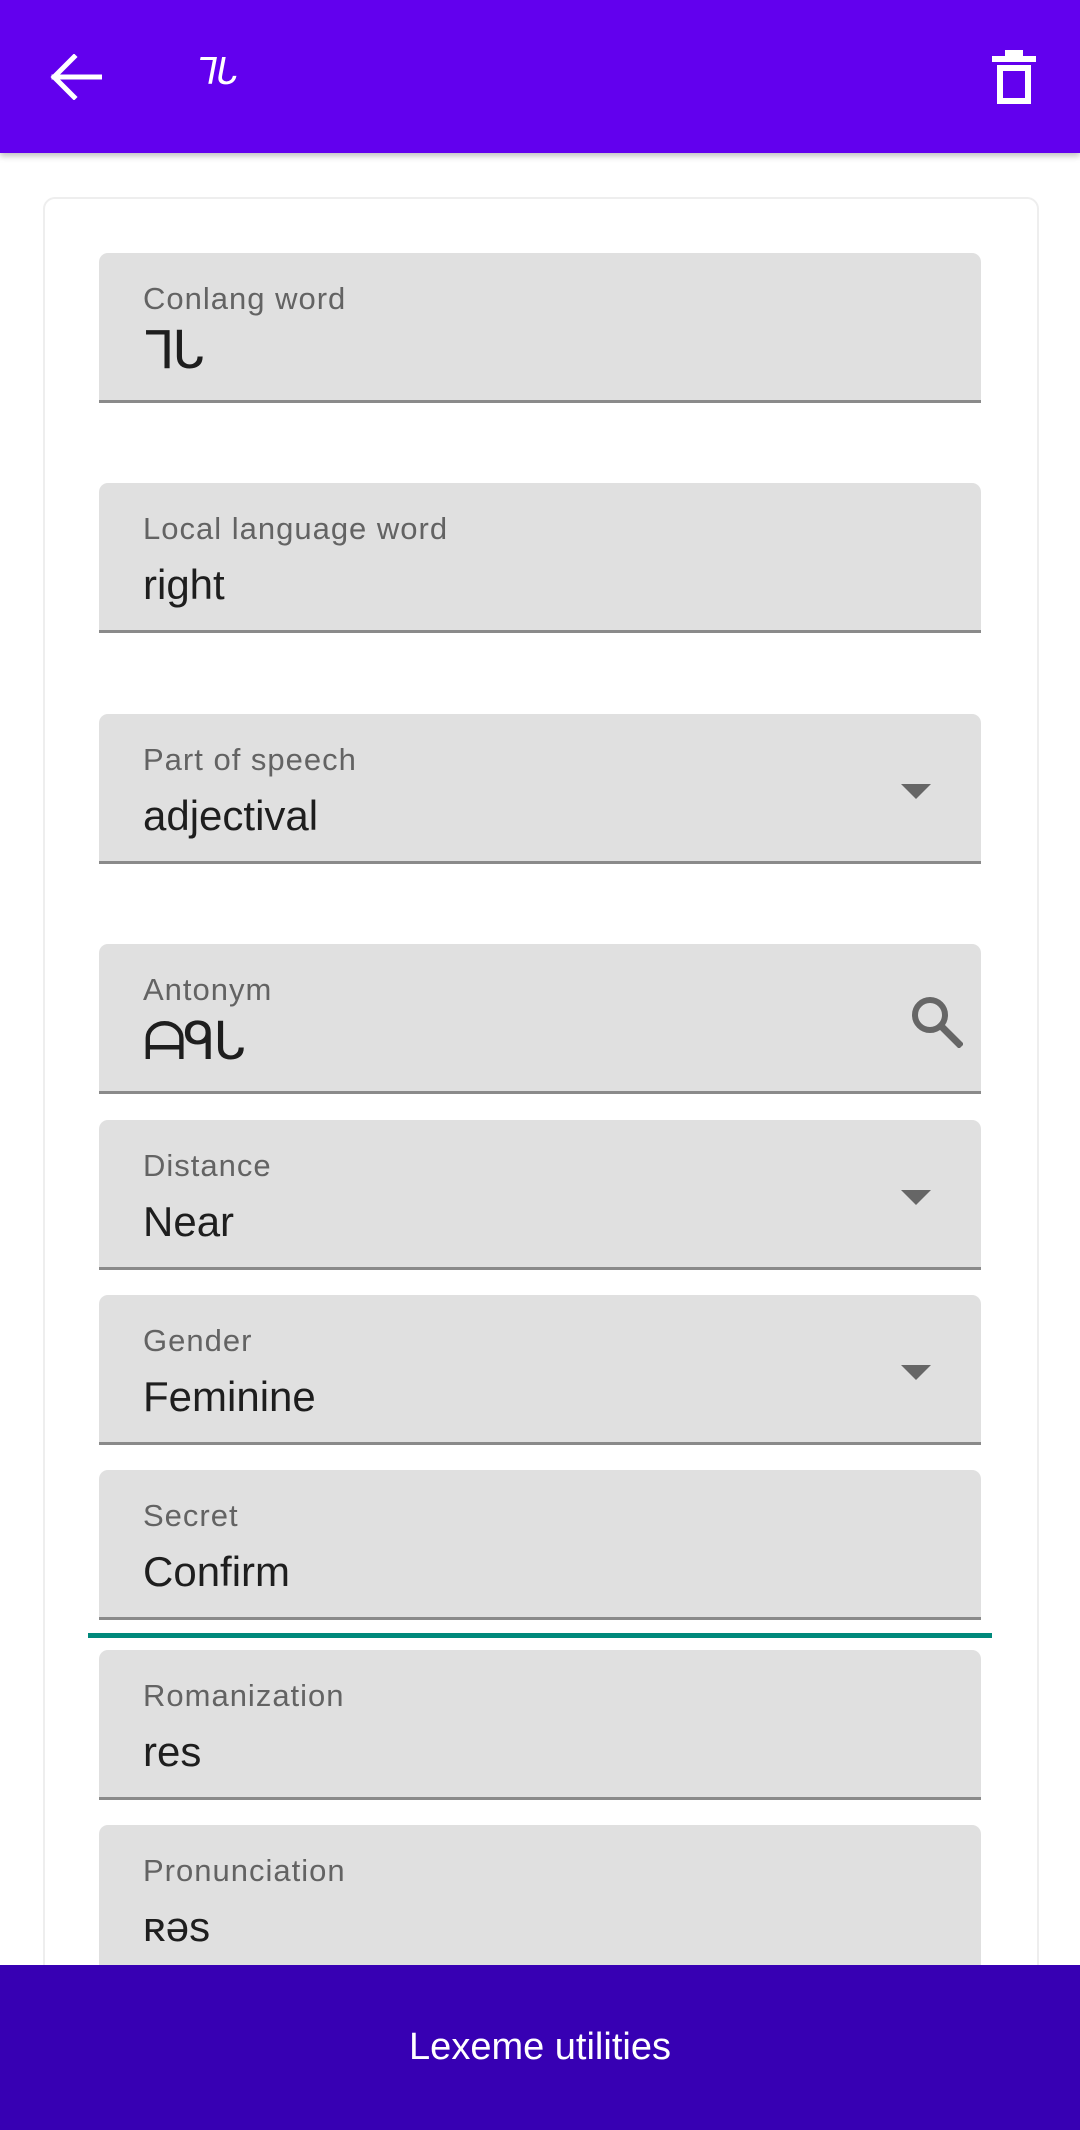  Describe the element at coordinates (540, 328) in the screenshot. I see `conlang-word-field: Conlang word ᒣᒐ` at that location.